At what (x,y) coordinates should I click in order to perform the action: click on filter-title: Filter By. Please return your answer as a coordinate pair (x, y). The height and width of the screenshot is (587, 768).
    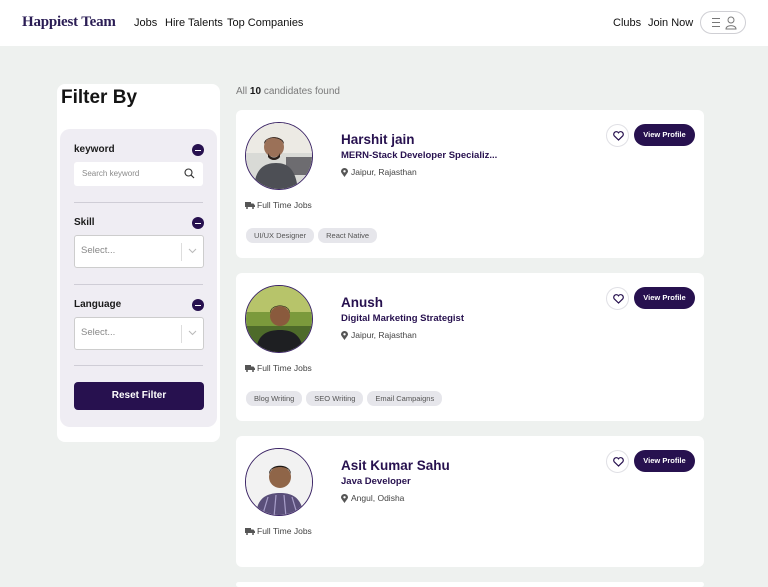
    Looking at the image, I should click on (99, 97).